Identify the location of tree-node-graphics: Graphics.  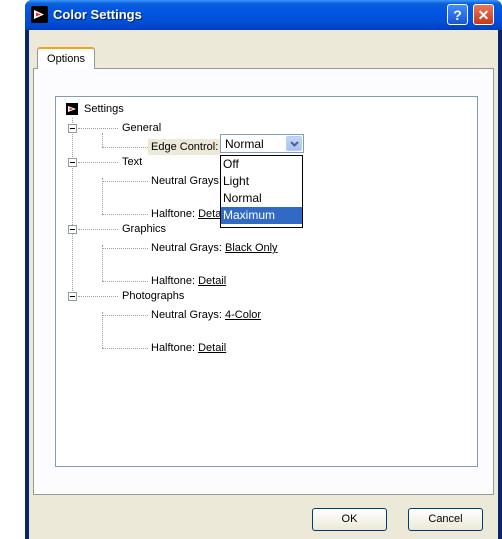
(144, 229).